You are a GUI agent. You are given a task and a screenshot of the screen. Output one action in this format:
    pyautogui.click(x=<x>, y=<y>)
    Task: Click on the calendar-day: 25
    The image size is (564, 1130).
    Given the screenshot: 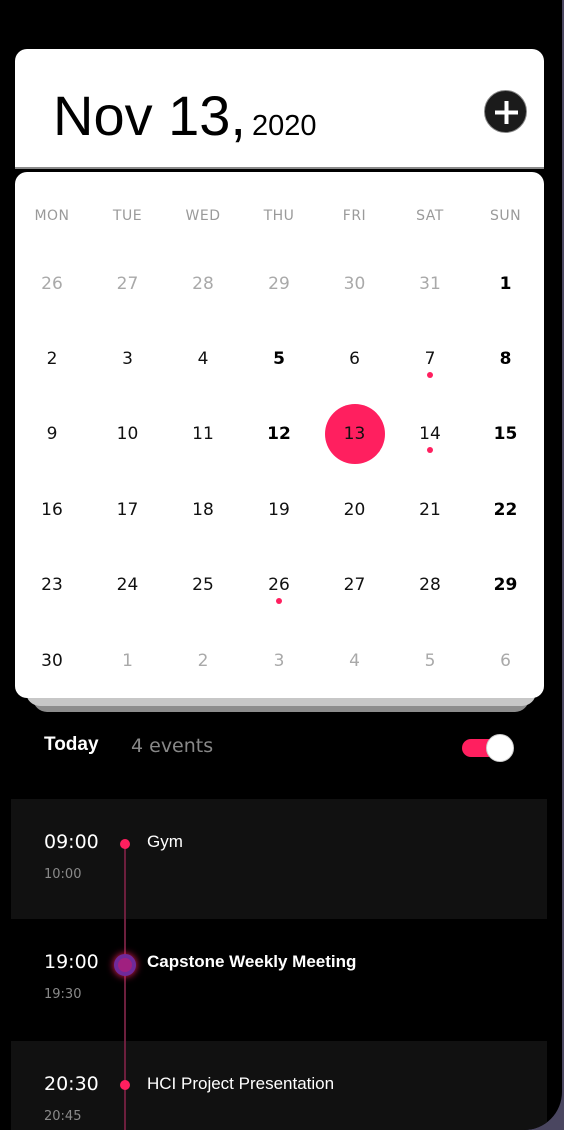 What is the action you would take?
    pyautogui.click(x=203, y=585)
    